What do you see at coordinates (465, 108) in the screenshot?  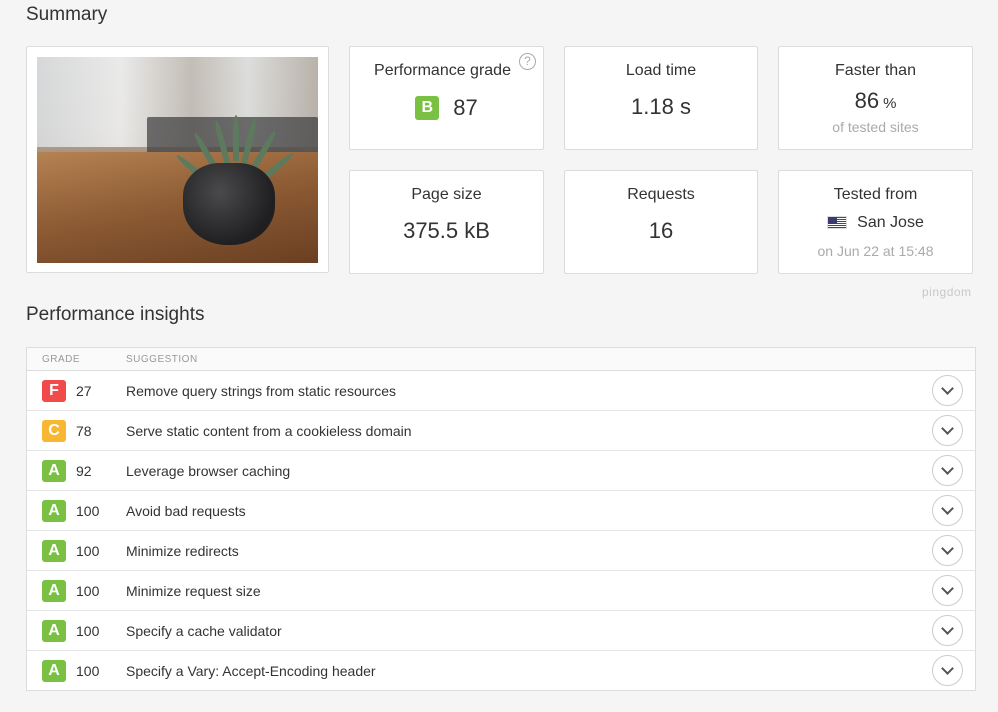 I see `performance-grade-value: 87` at bounding box center [465, 108].